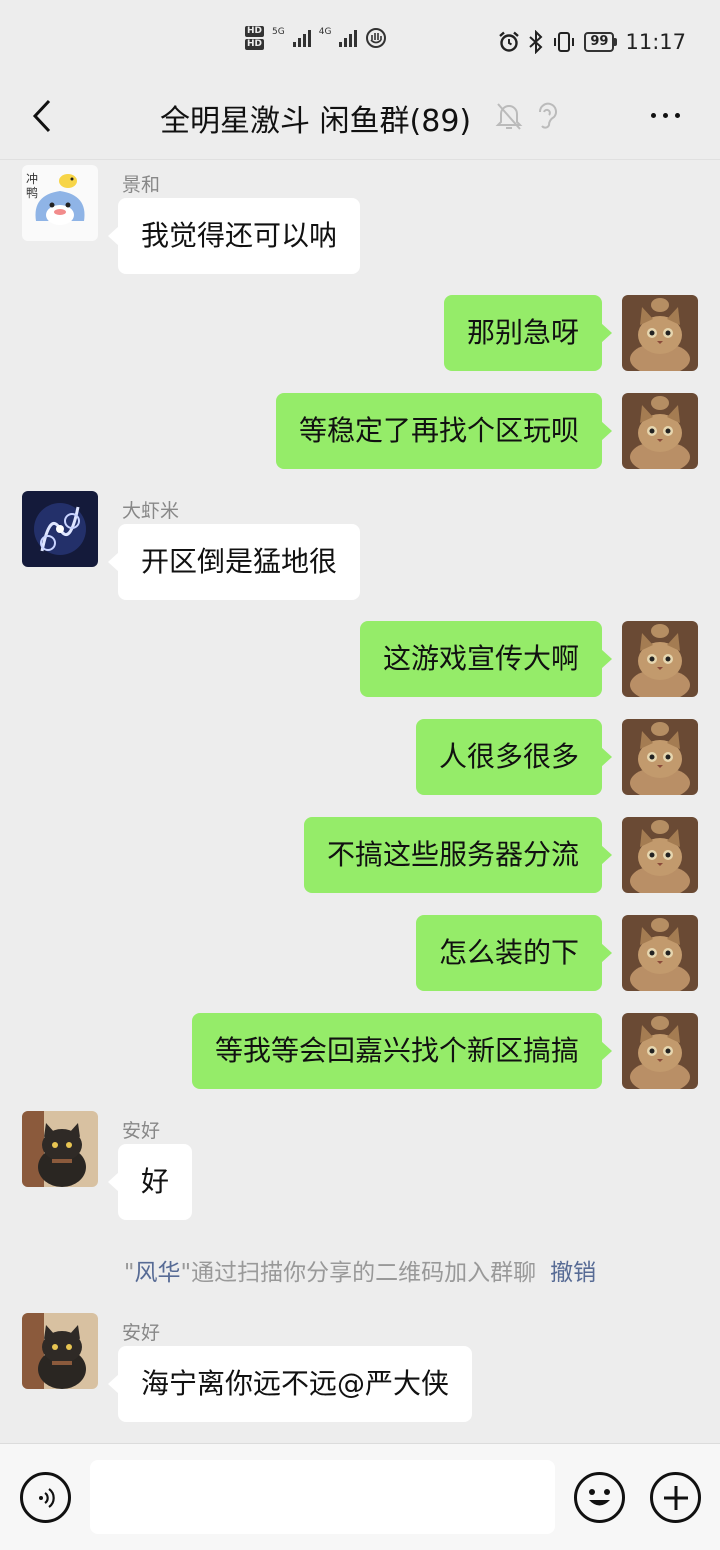  What do you see at coordinates (278, 32) in the screenshot?
I see `network-5g-label: 5G` at bounding box center [278, 32].